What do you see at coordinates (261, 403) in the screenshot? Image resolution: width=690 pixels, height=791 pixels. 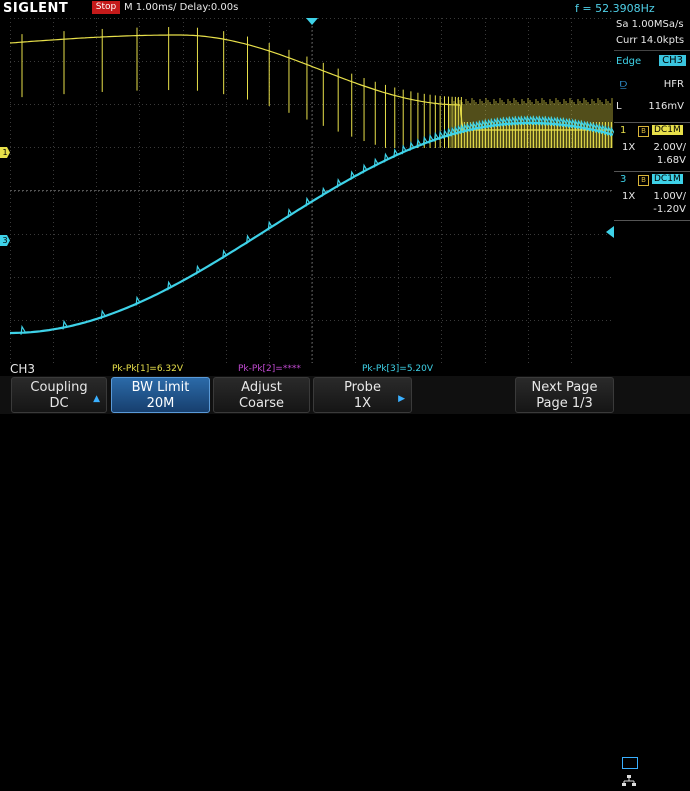 I see `adjust-value: Coarse` at bounding box center [261, 403].